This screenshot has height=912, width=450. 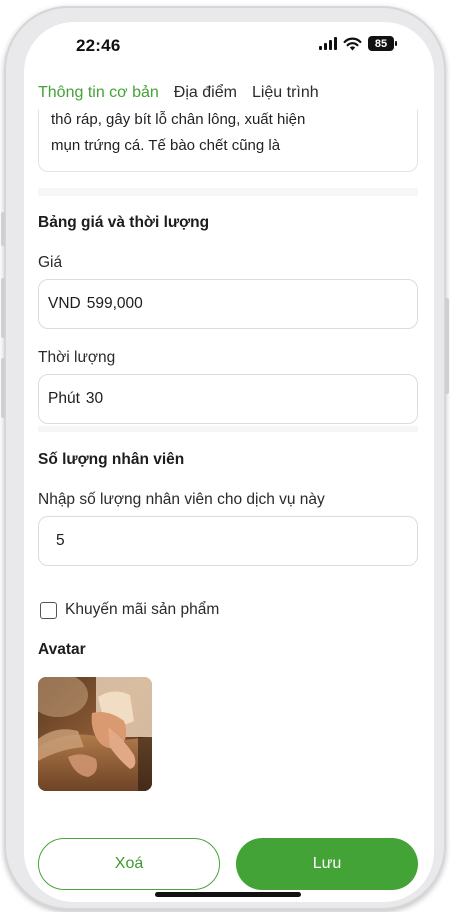 What do you see at coordinates (352, 43) in the screenshot?
I see `wifi-icon` at bounding box center [352, 43].